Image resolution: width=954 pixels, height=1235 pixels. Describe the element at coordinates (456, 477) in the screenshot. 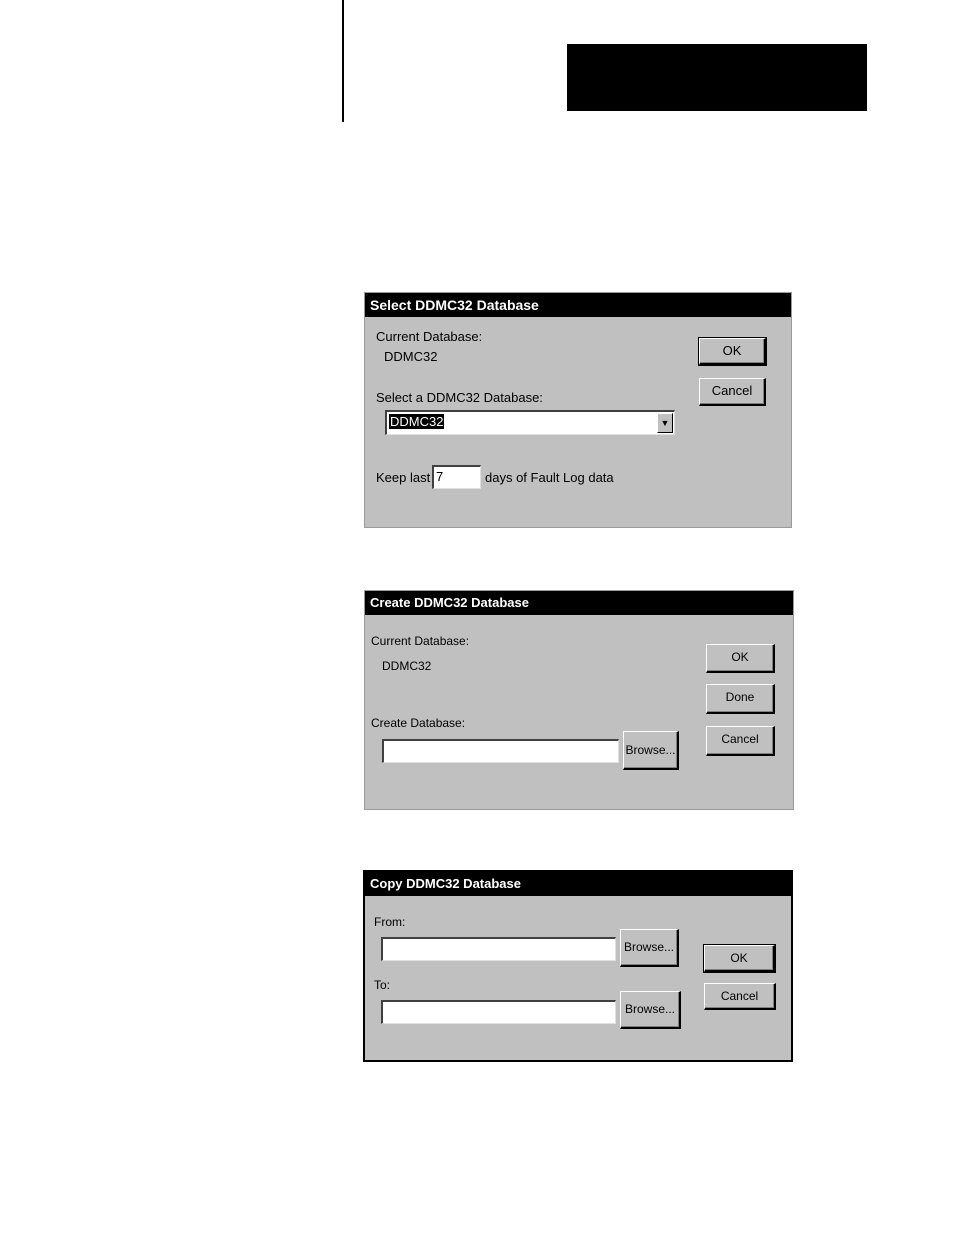

I see `keep-days-input: 7` at that location.